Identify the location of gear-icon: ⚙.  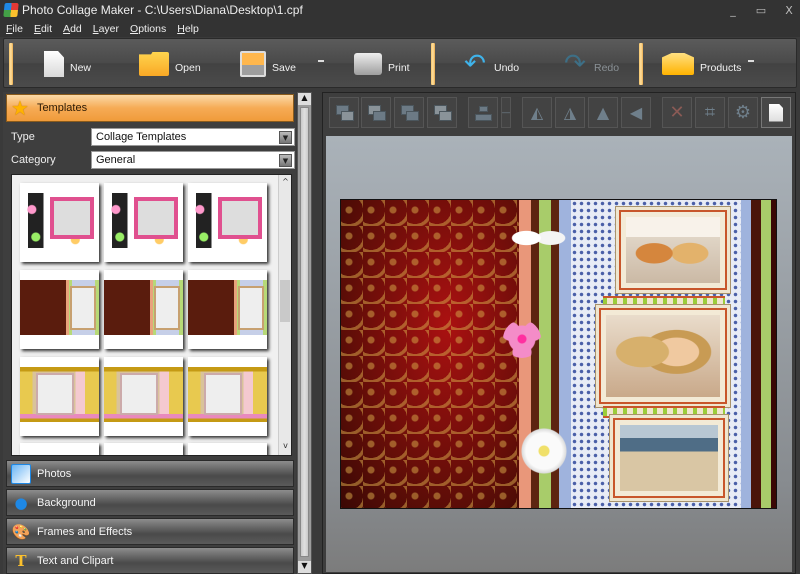
(743, 112).